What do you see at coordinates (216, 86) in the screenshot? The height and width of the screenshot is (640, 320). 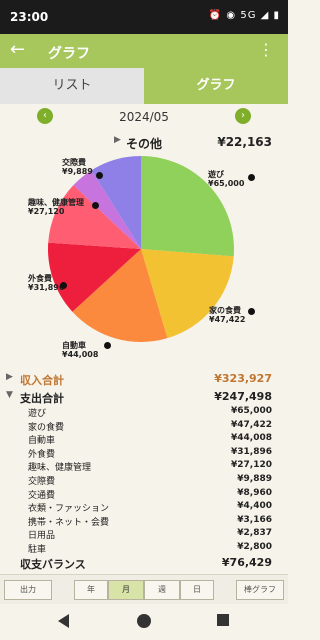 I see `tab-graph: グラフ` at bounding box center [216, 86].